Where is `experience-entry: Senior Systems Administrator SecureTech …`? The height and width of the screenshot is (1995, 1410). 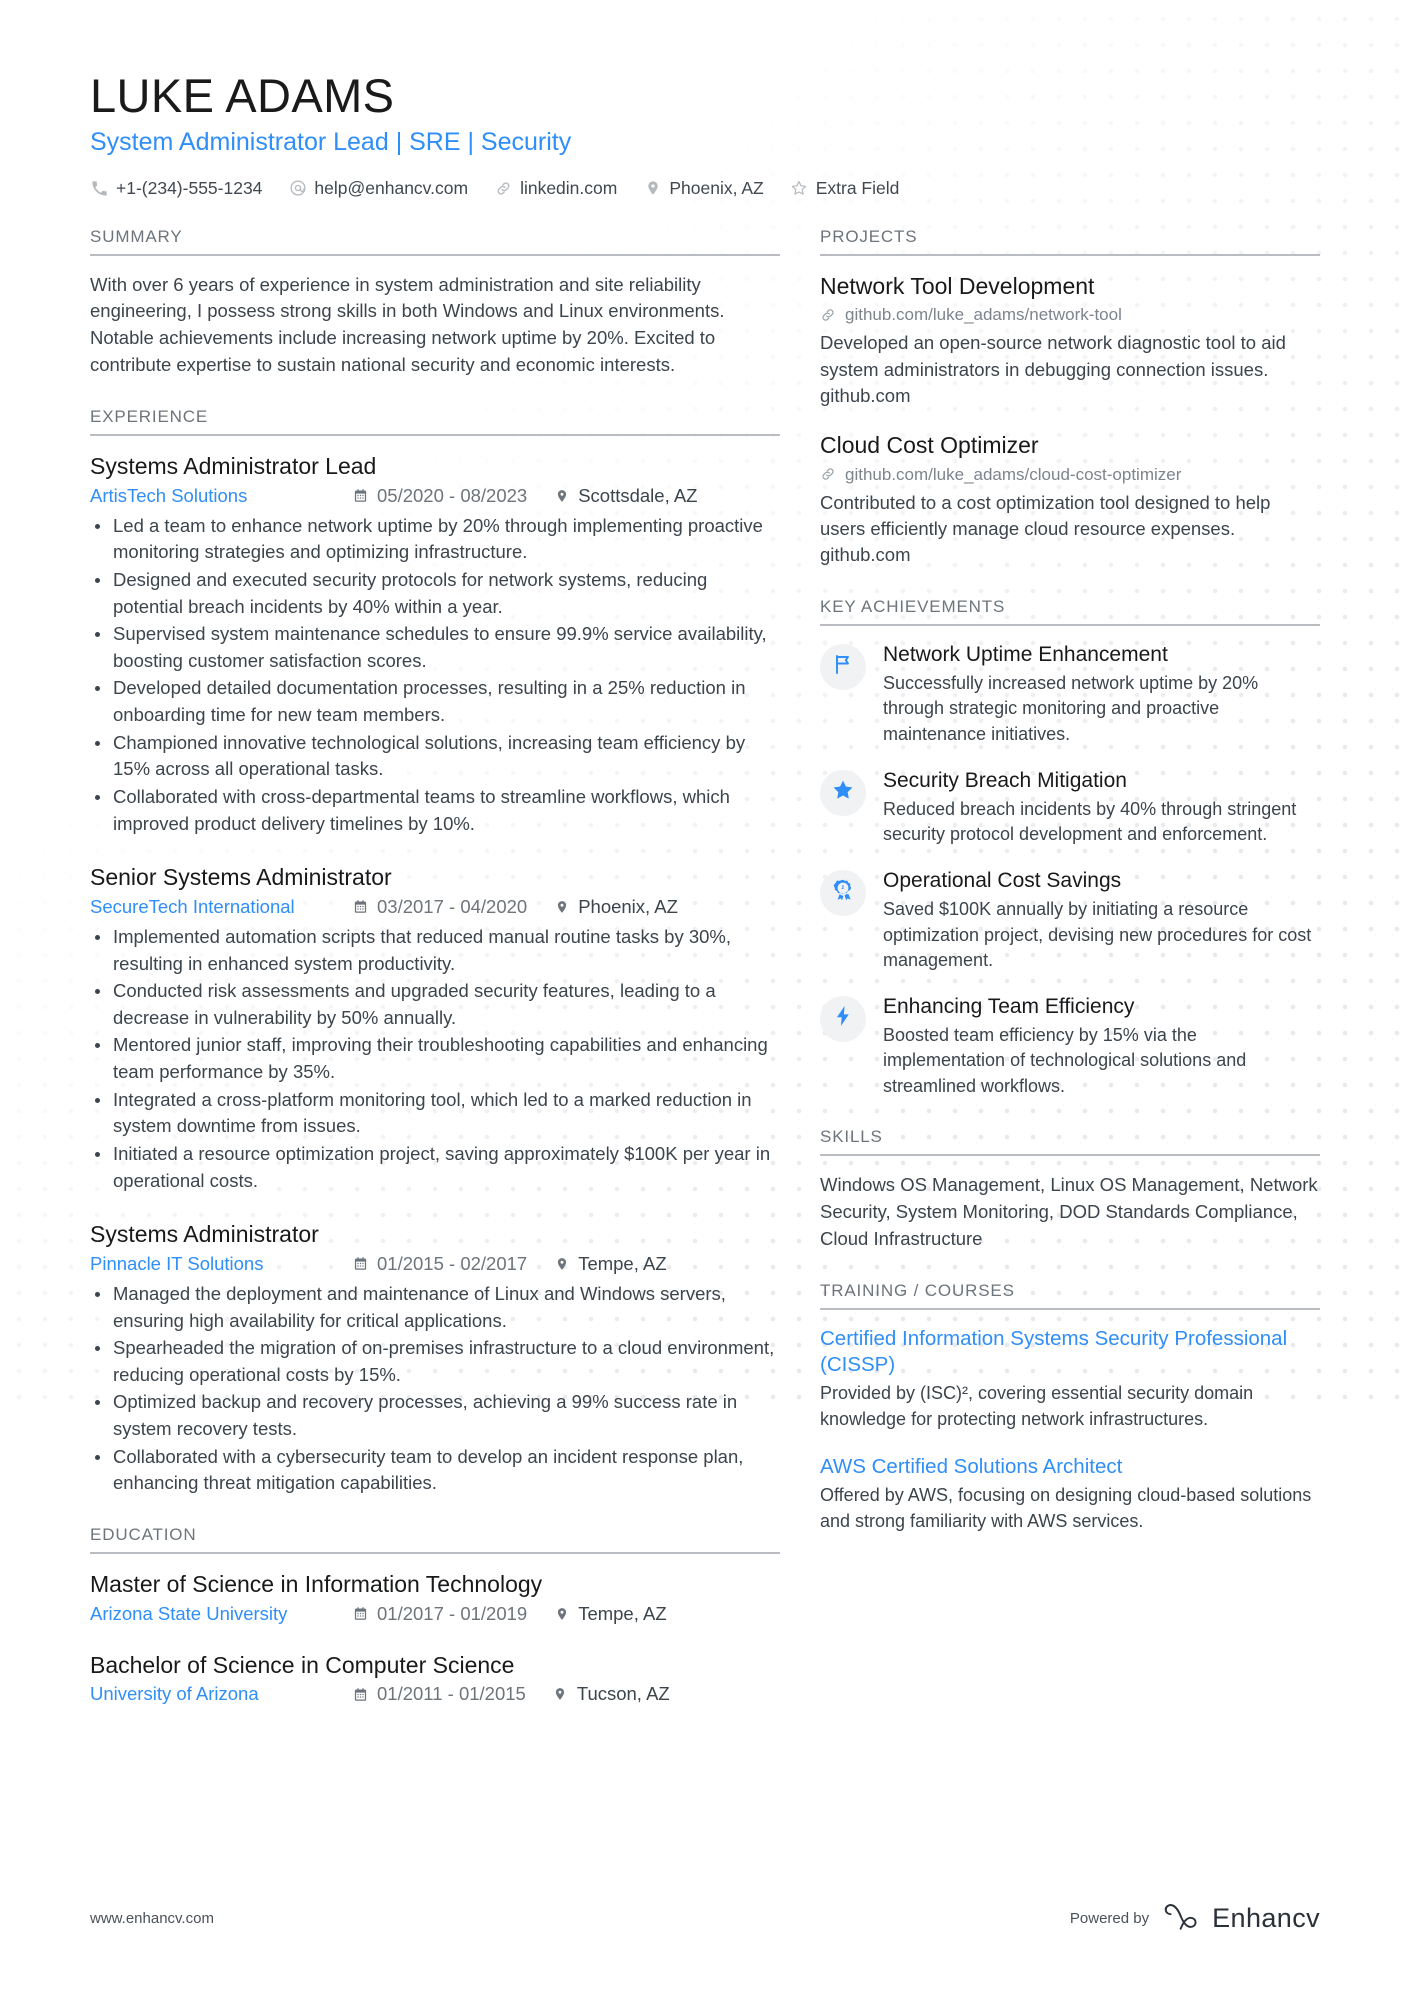 experience-entry: Senior Systems Administrator SecureTech … is located at coordinates (435, 1028).